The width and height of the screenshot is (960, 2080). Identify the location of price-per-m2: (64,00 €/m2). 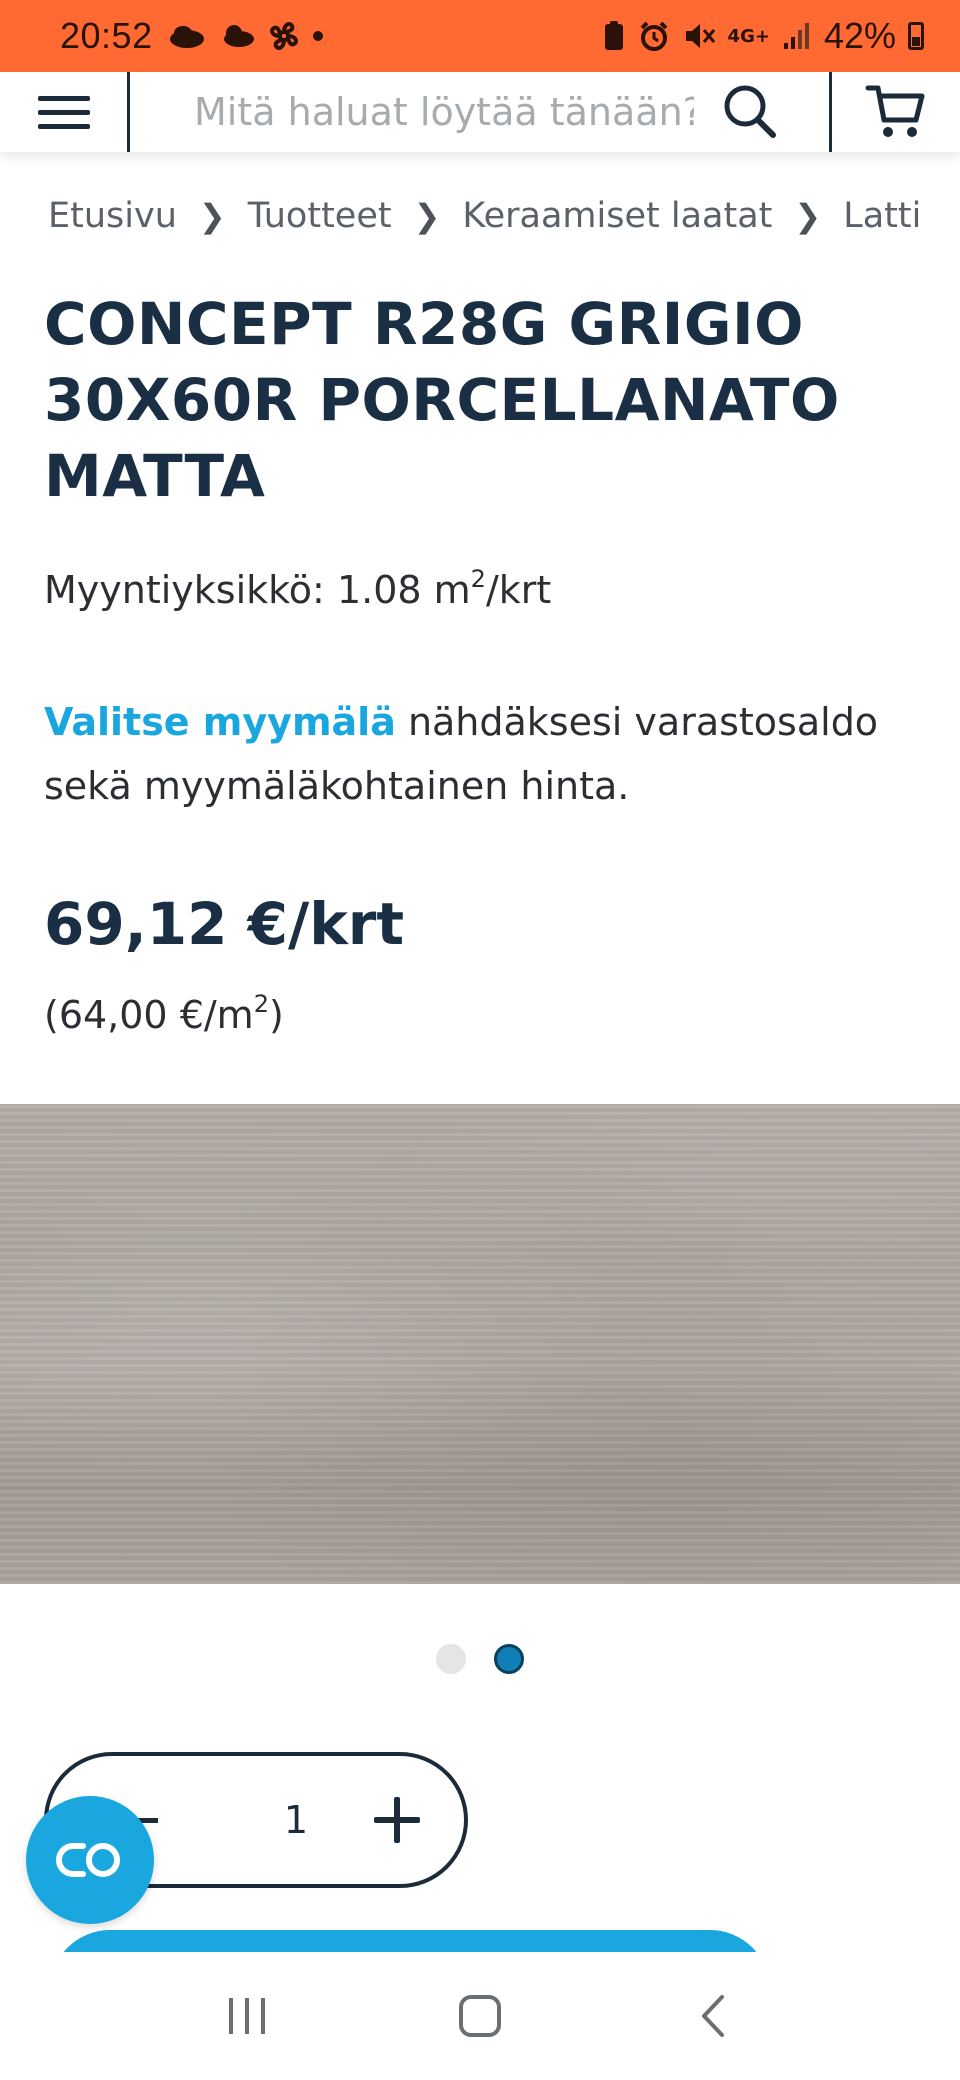
(164, 1013).